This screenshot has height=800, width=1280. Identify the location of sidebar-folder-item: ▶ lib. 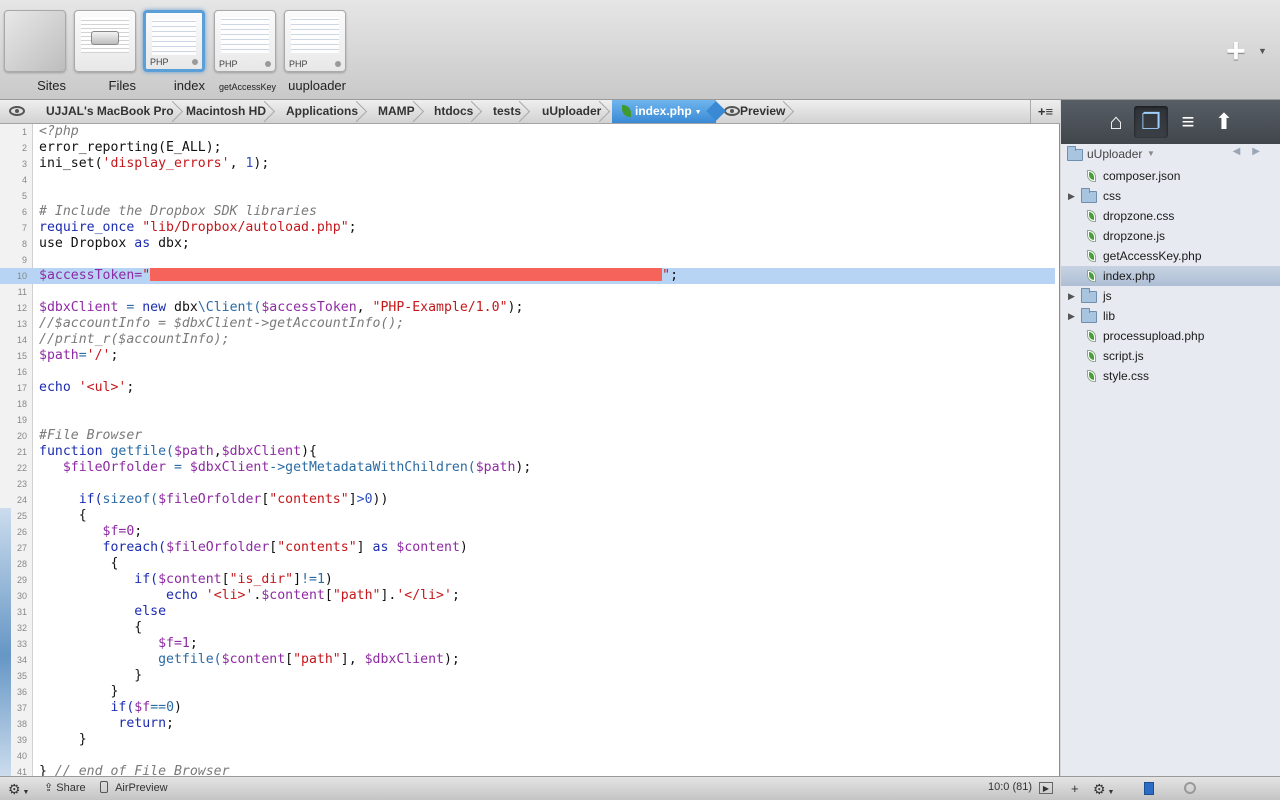
(1170, 316).